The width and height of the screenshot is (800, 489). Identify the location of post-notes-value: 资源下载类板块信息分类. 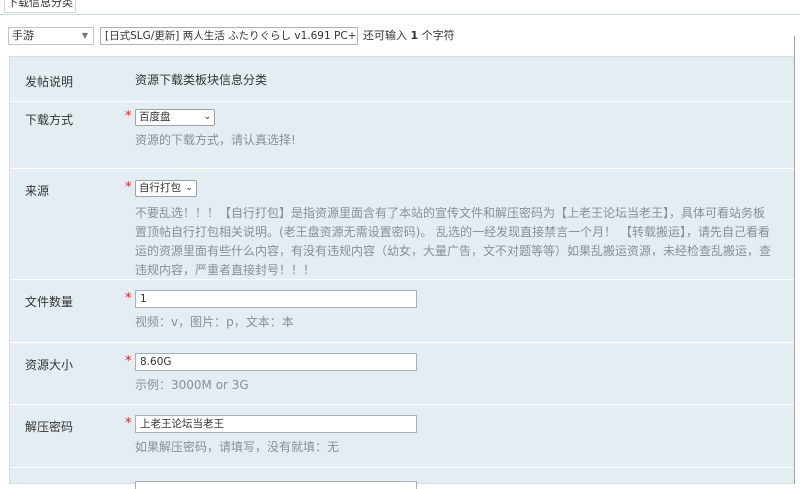
(201, 80).